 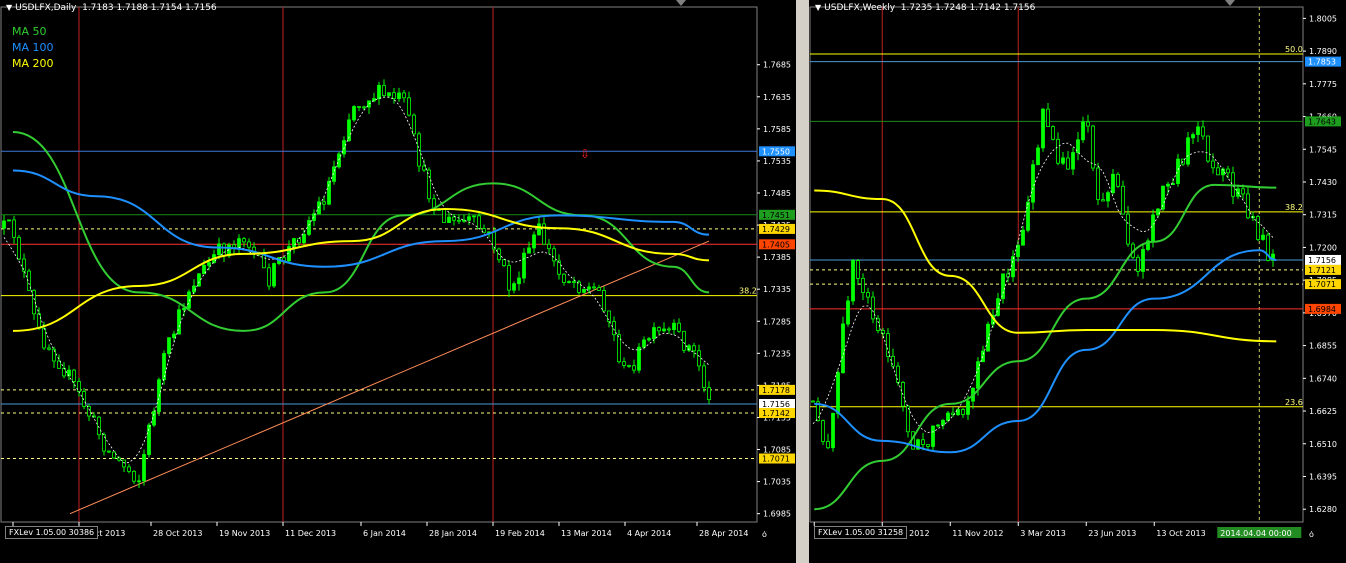 I want to click on y-tick-label: 1.7685, so click(x=777, y=65).